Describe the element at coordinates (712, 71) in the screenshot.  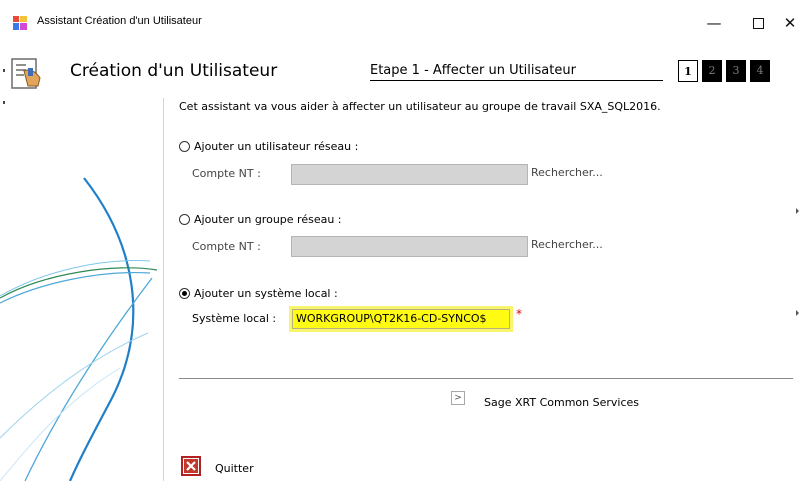
I see `step-2: 2` at that location.